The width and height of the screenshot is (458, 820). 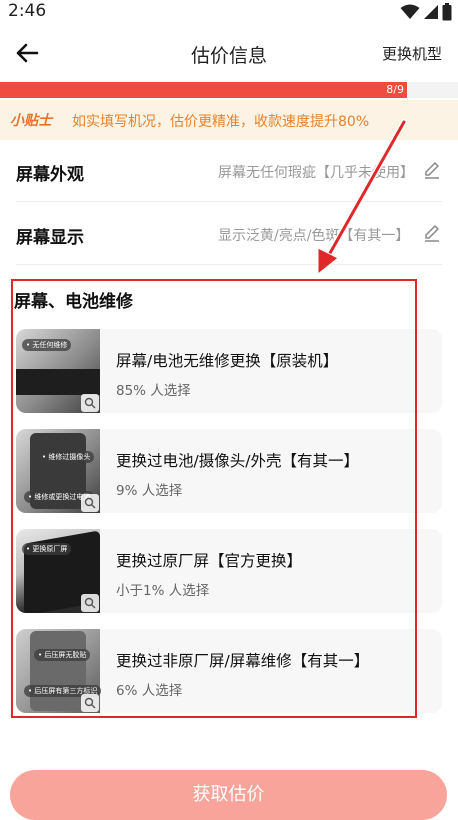 What do you see at coordinates (410, 11) in the screenshot?
I see `wifi-icon` at bounding box center [410, 11].